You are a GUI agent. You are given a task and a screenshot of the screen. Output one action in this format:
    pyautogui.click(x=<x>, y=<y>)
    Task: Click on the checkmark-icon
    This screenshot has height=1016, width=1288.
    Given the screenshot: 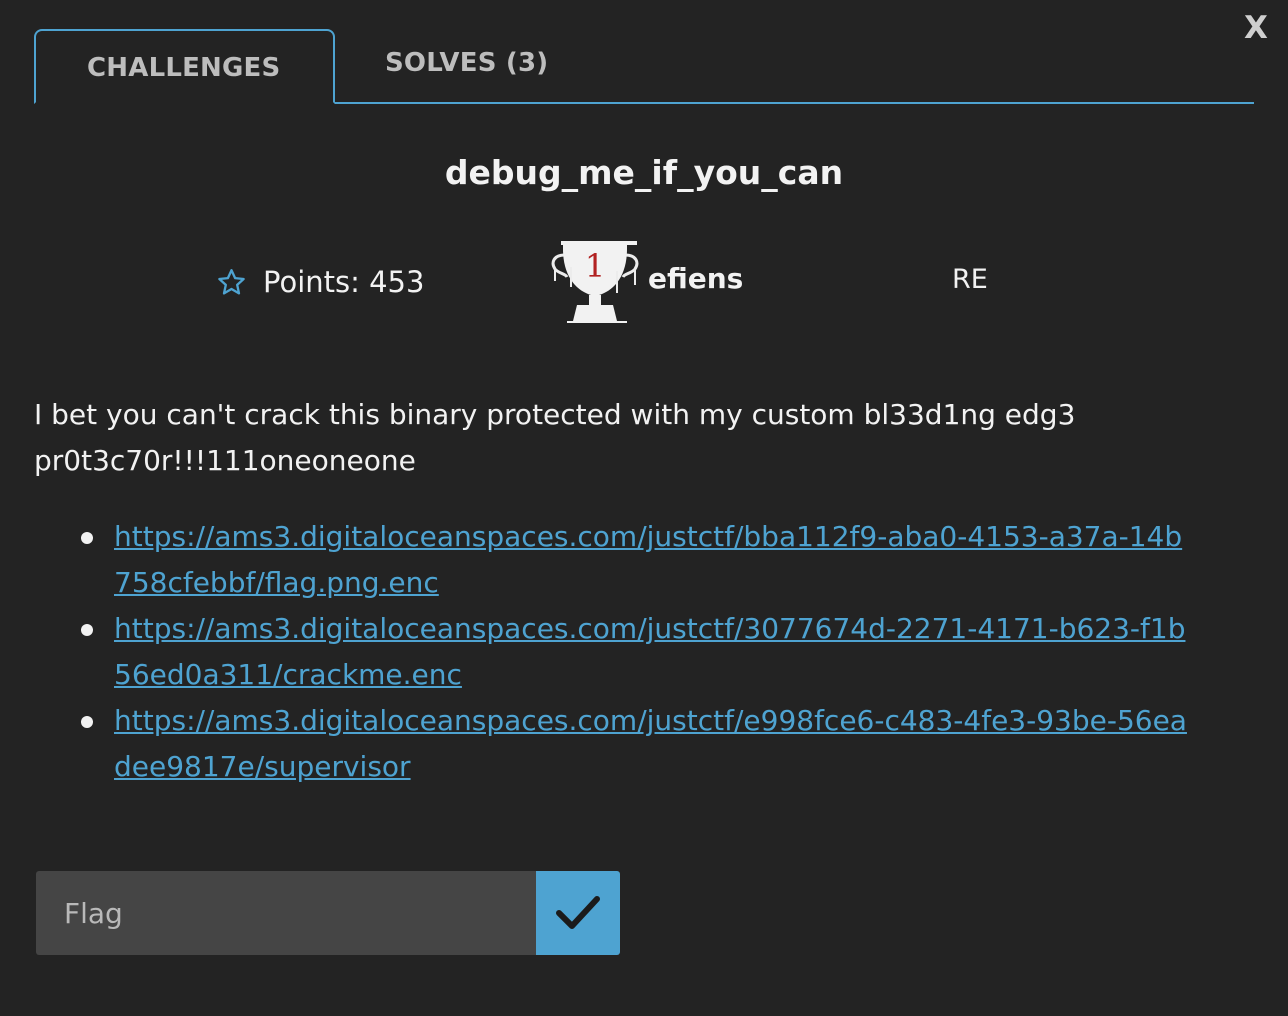 What is the action you would take?
    pyautogui.click(x=578, y=912)
    